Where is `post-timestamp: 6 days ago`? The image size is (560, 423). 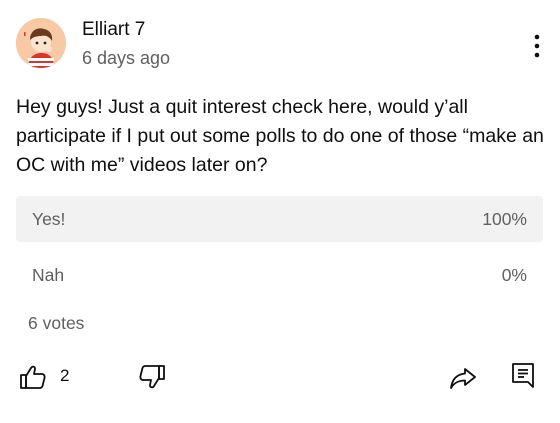
post-timestamp: 6 days ago is located at coordinates (126, 58).